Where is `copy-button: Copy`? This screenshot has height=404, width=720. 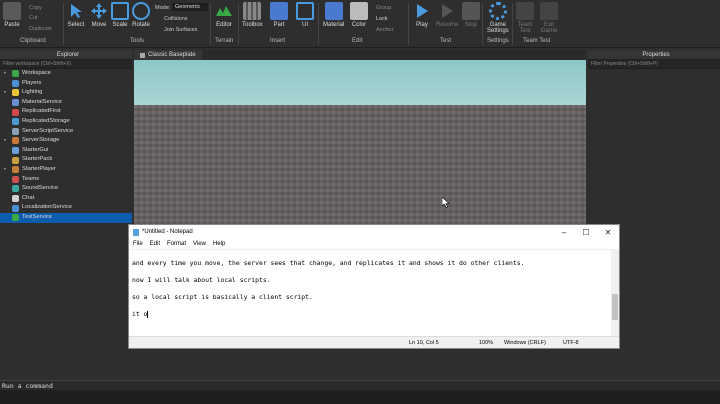 copy-button: Copy is located at coordinates (35, 8).